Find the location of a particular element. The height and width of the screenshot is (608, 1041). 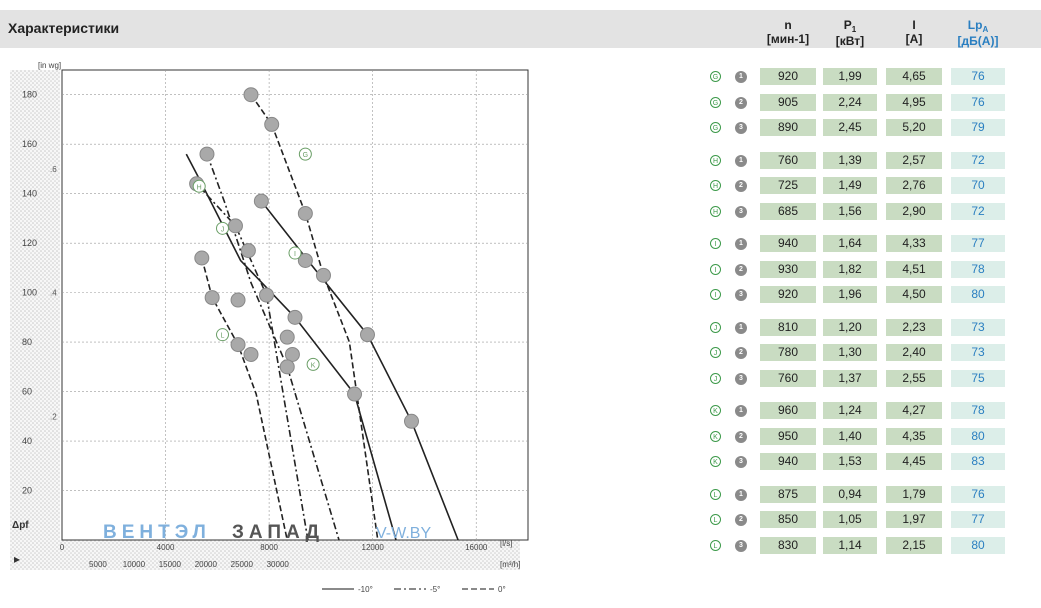

flow-axis-icon: ▸ is located at coordinates (17, 559).